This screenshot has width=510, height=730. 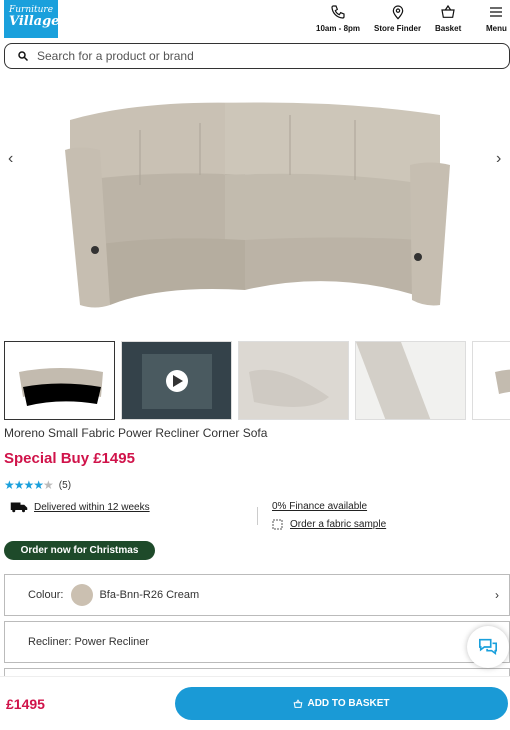 I want to click on brand-logo: Furniture Village, so click(x=32, y=19).